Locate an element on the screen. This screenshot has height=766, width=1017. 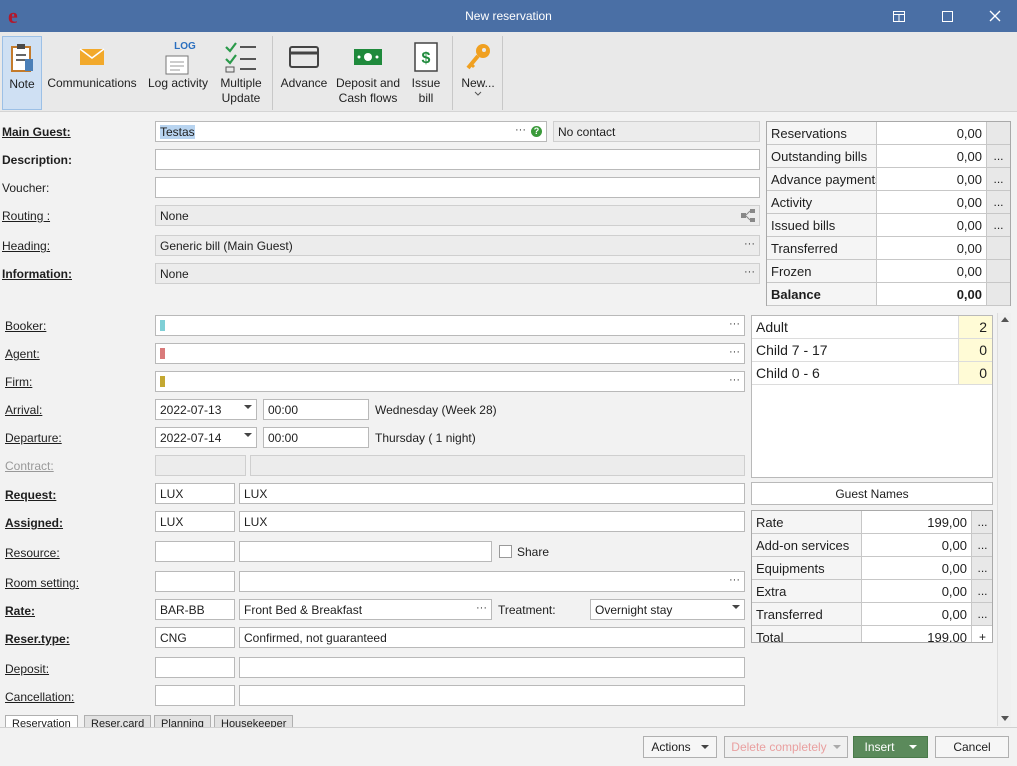
contract-label: Contract: is located at coordinates (29, 466).